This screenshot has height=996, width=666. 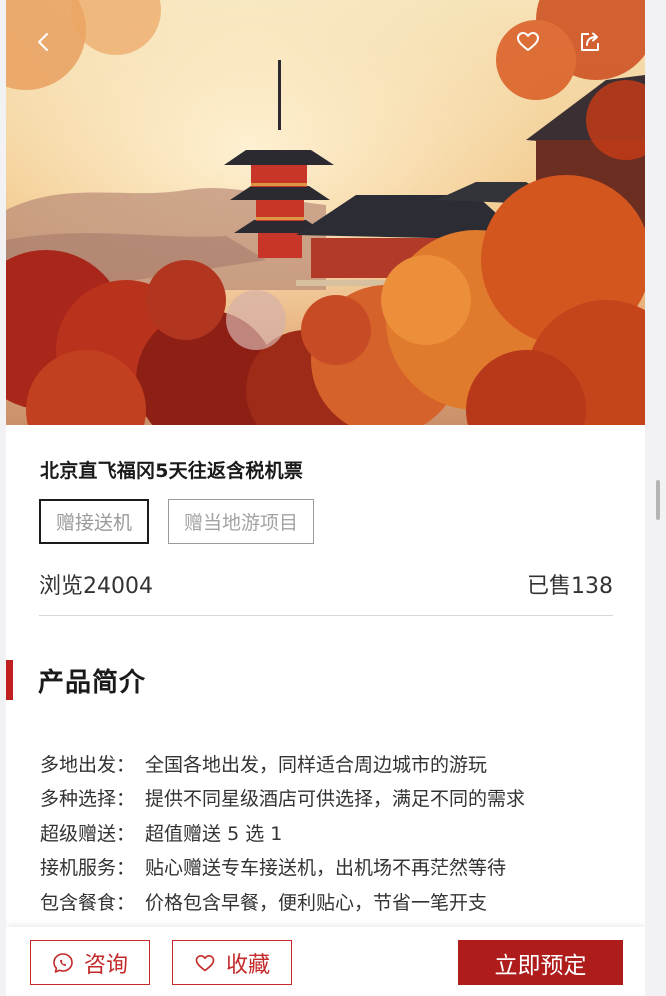 What do you see at coordinates (78, 902) in the screenshot?
I see `feature-key: 包含餐食` at bounding box center [78, 902].